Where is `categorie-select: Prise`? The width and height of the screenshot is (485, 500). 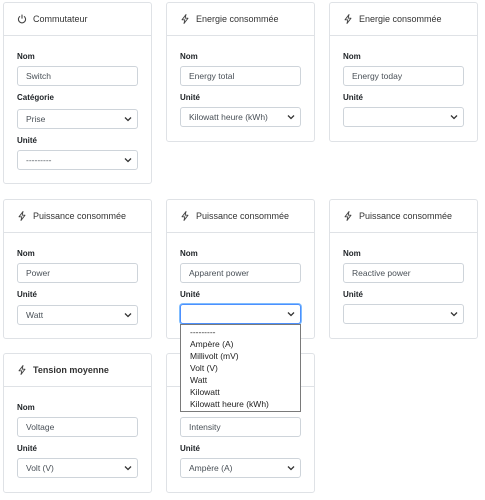
categorie-select: Prise is located at coordinates (77, 119).